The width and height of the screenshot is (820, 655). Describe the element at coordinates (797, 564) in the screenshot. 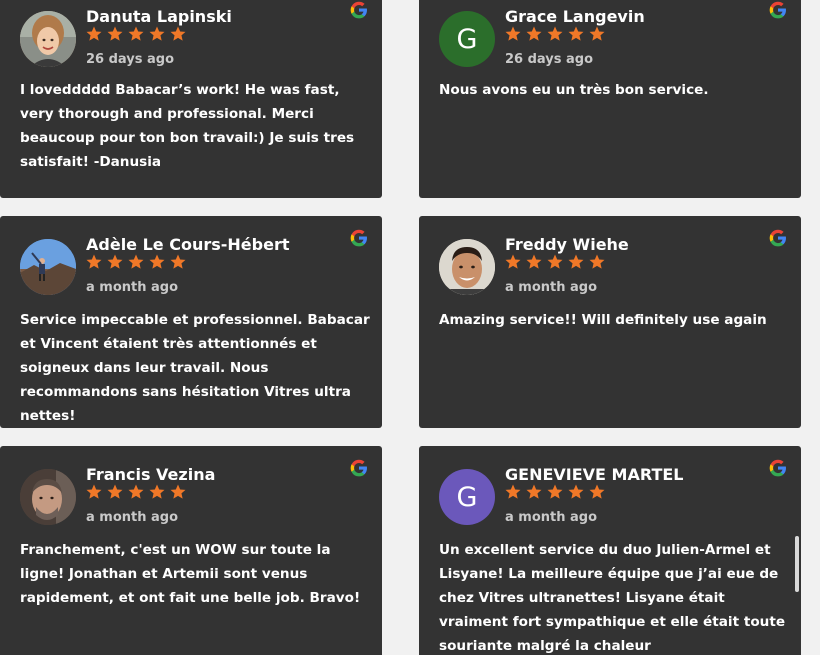

I see `scrollbar-thumb` at that location.